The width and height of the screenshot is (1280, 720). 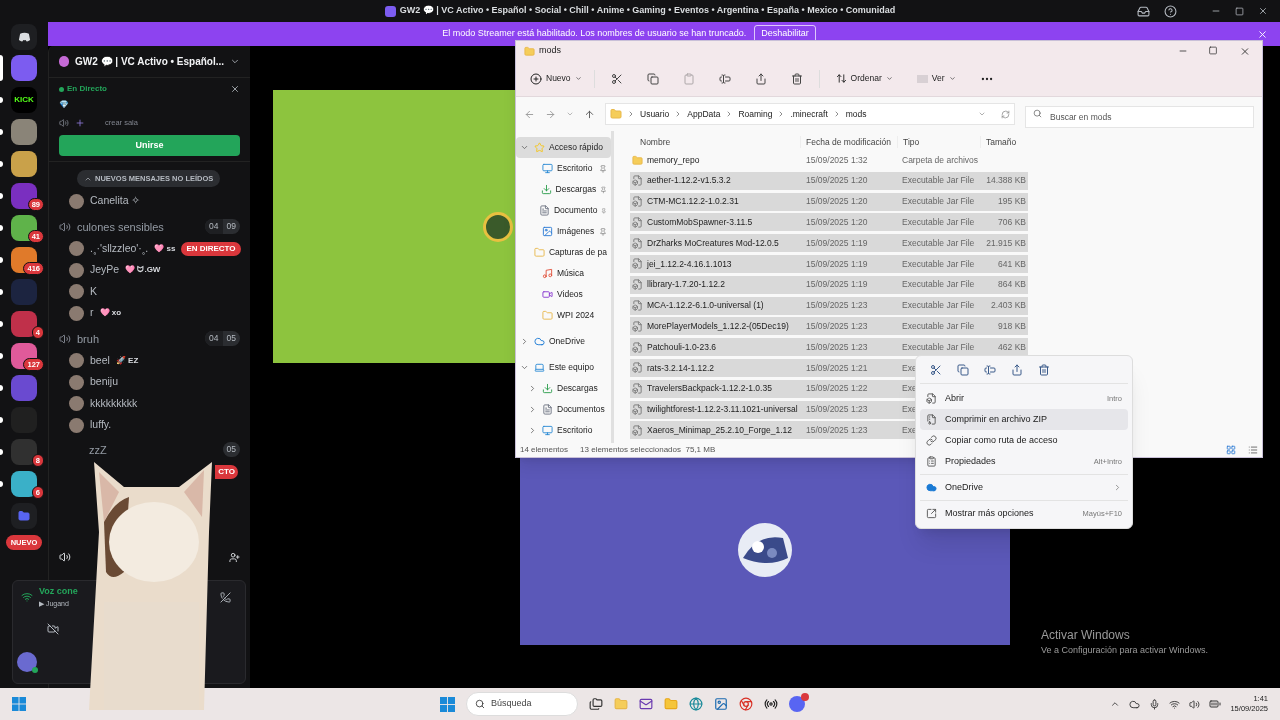 I want to click on maximize-icon, so click(x=1239, y=11).